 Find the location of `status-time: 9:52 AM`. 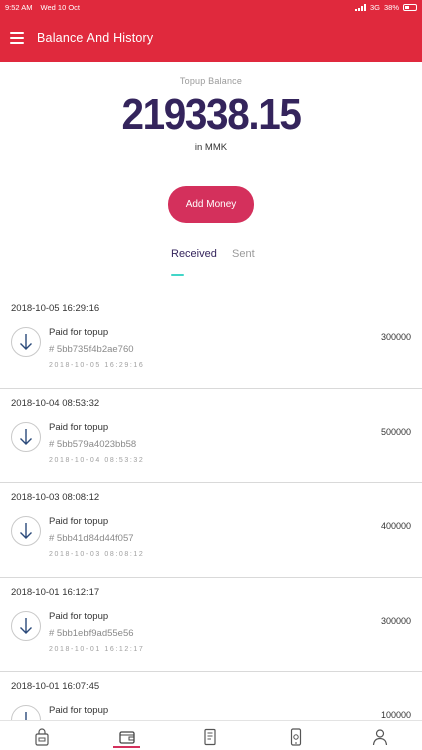

status-time: 9:52 AM is located at coordinates (19, 7).